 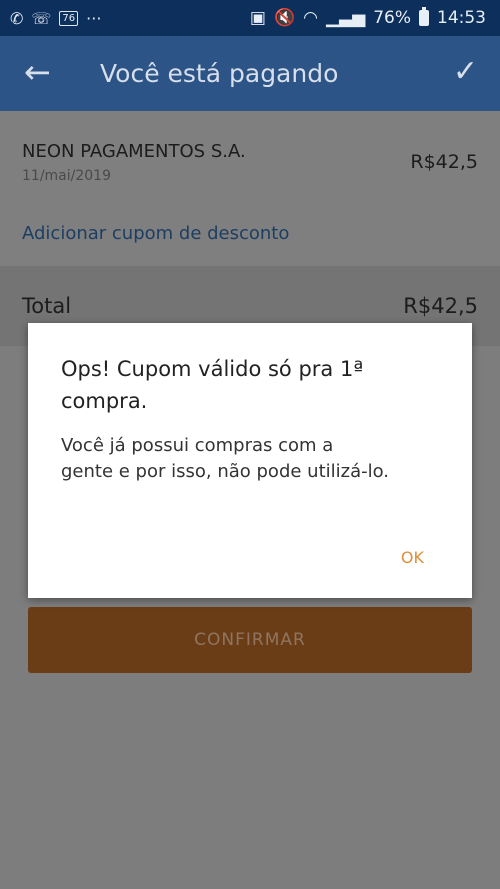 I want to click on page-title: Você está pagando, so click(x=219, y=73).